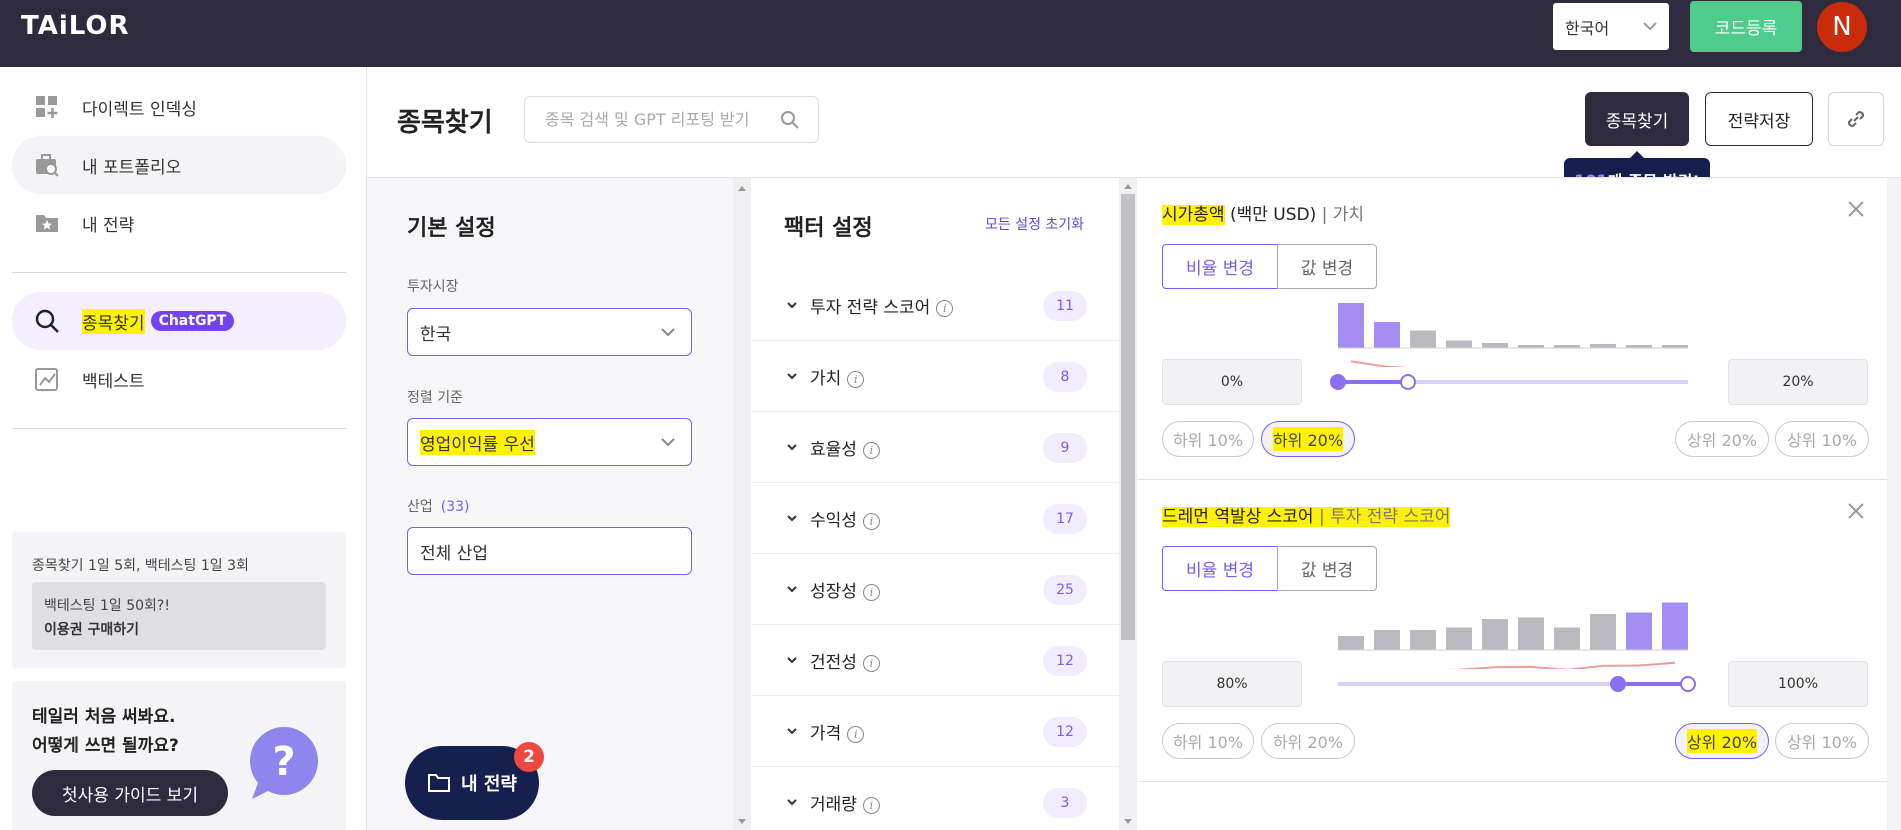  I want to click on factor-row: 건전성 i 12, so click(935, 660).